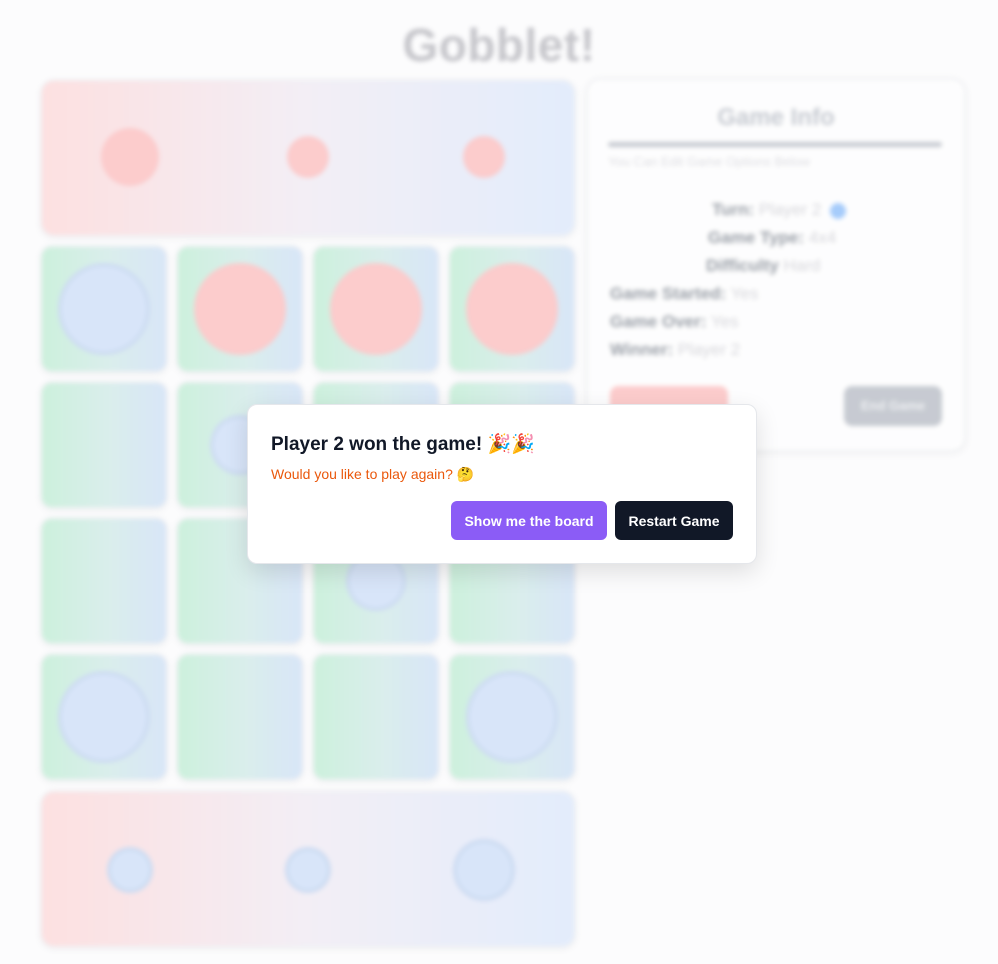  I want to click on game-over-row: Game Over: Yes, so click(674, 322).